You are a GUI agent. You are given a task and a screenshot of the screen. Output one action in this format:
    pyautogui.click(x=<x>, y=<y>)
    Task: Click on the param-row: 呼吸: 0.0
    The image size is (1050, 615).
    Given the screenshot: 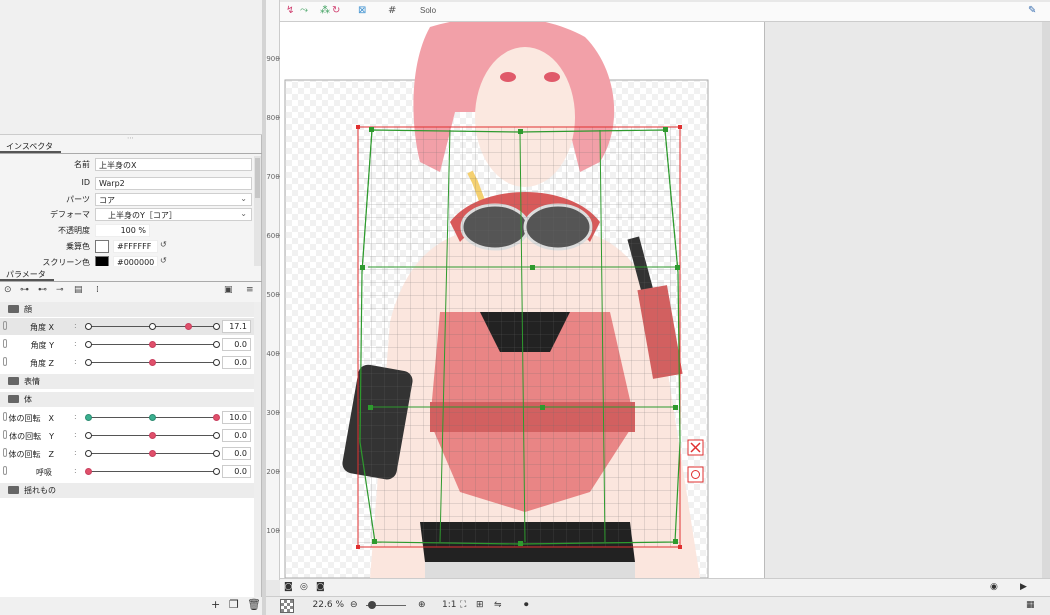 What is the action you would take?
    pyautogui.click(x=127, y=471)
    